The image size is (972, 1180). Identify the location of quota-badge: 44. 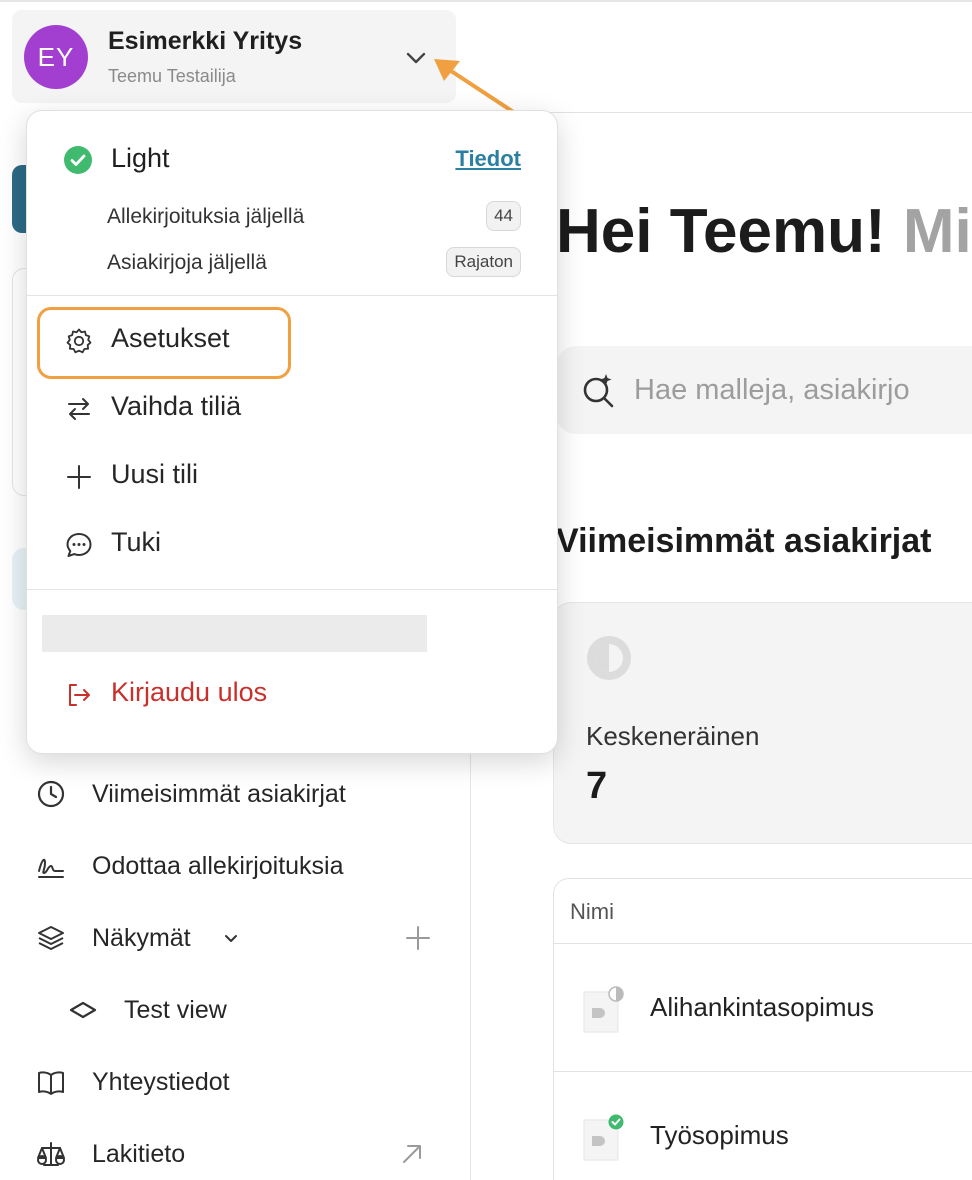
(503, 216).